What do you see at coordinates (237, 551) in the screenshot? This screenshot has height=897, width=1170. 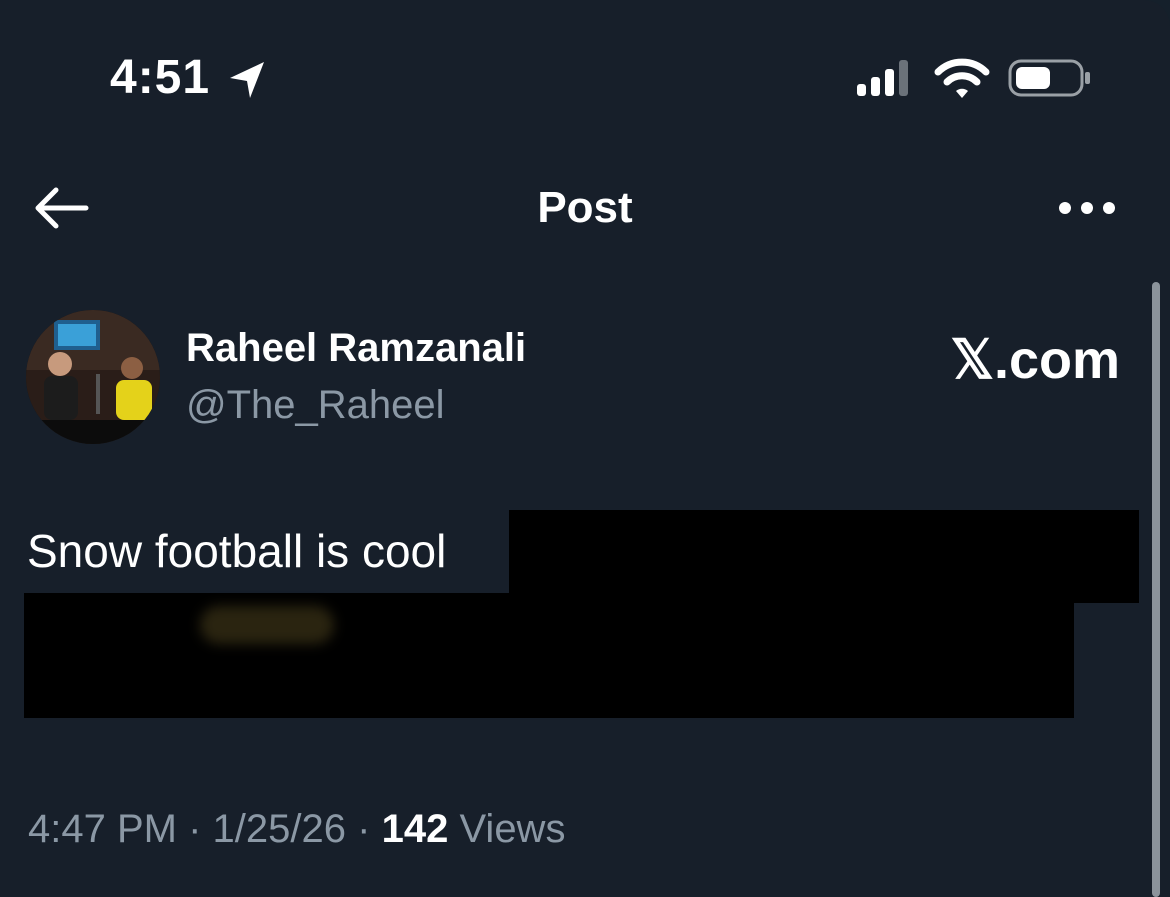 I see `post-text: Snow football is cool` at bounding box center [237, 551].